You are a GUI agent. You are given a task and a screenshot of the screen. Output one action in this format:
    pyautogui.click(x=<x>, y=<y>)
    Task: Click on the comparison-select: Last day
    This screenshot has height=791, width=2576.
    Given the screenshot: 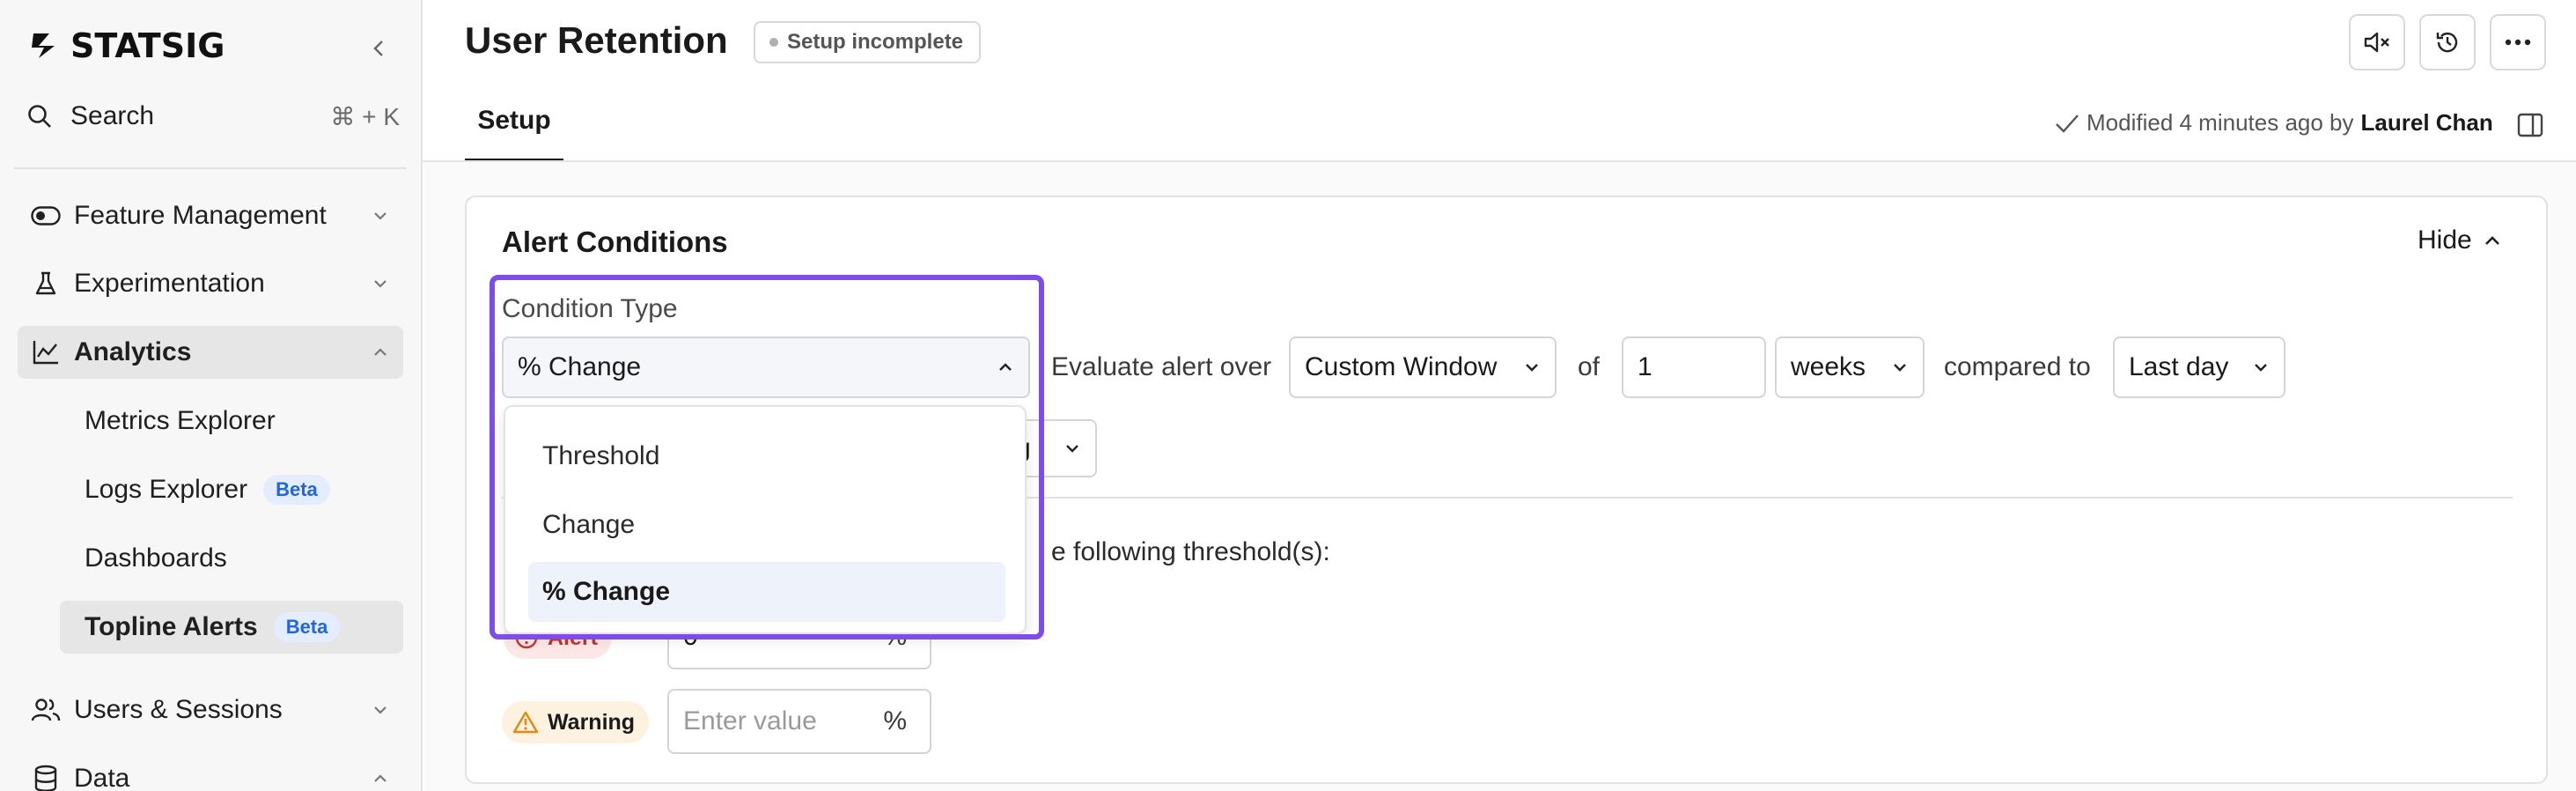 What is the action you would take?
    pyautogui.click(x=2199, y=367)
    